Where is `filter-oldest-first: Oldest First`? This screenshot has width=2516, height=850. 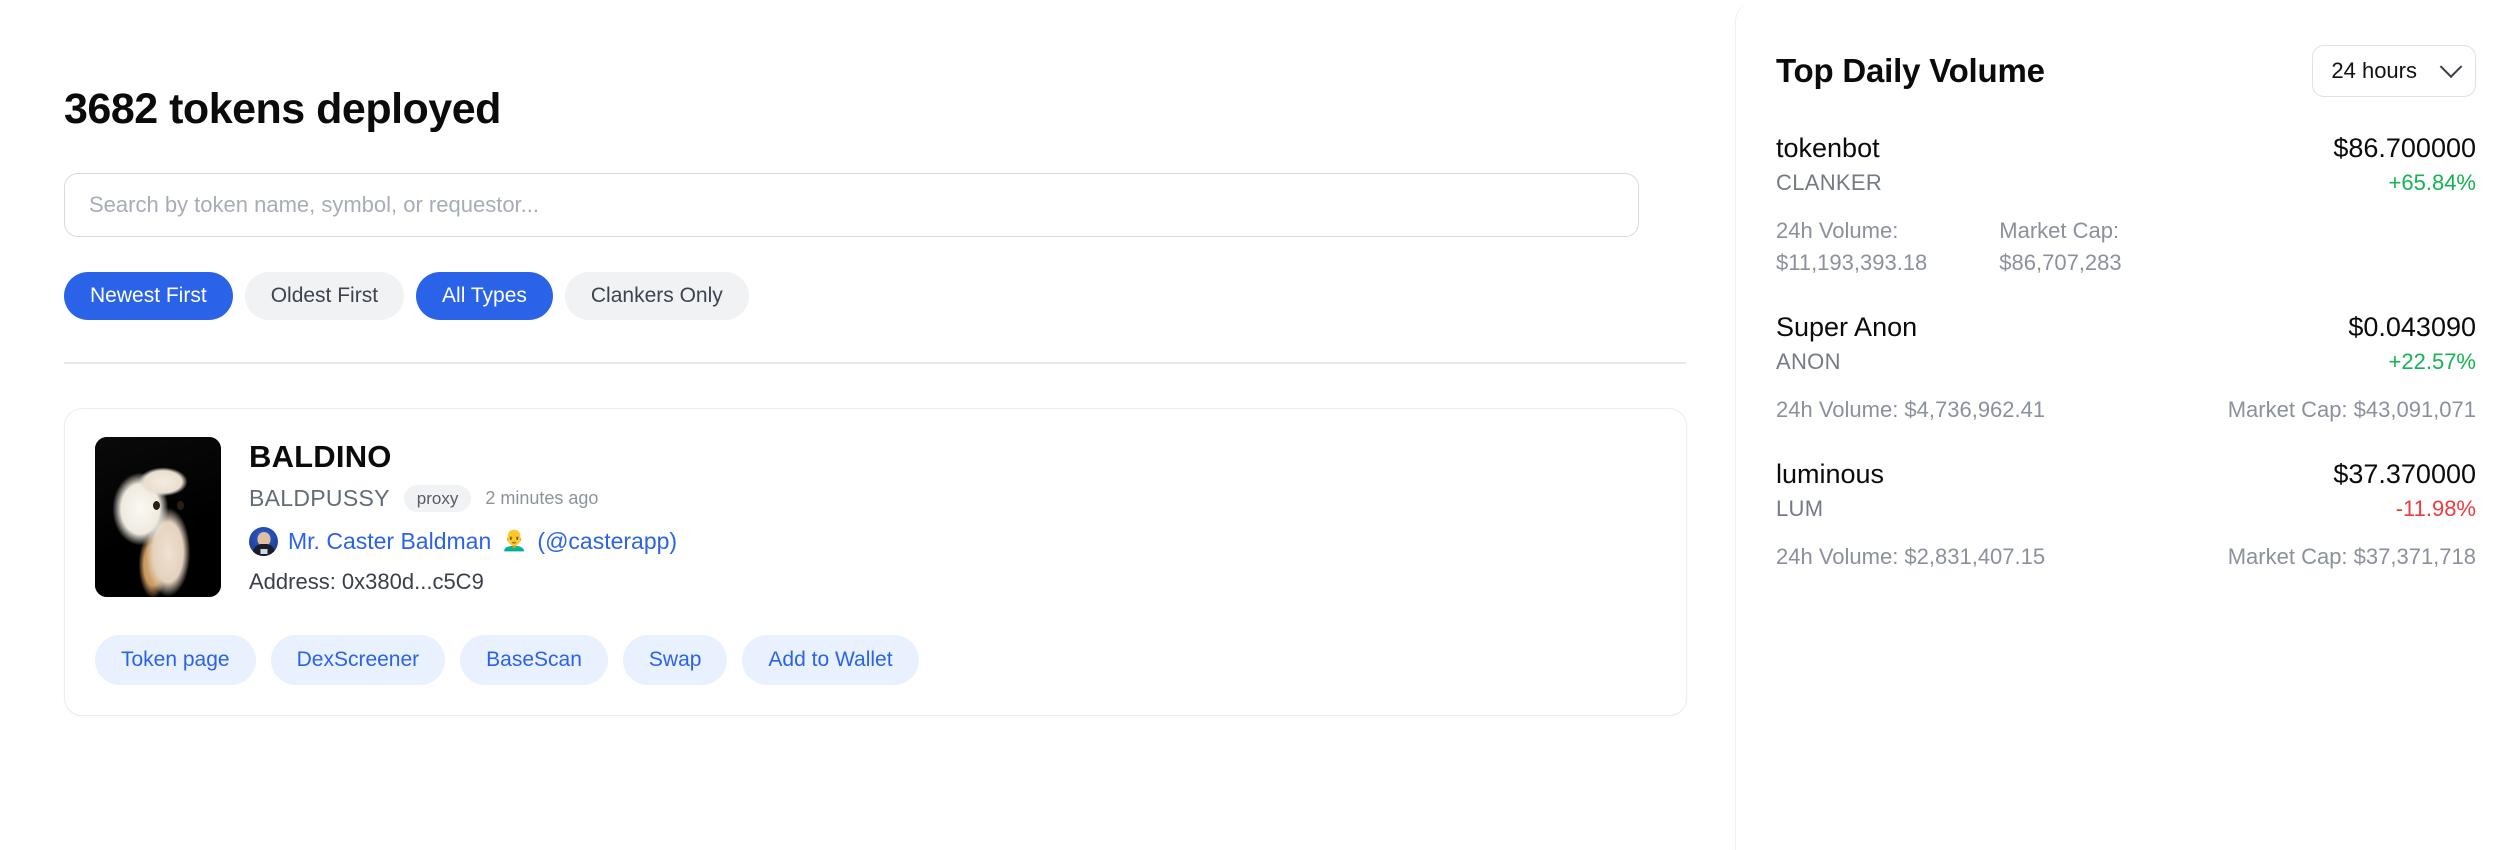 filter-oldest-first: Oldest First is located at coordinates (324, 296).